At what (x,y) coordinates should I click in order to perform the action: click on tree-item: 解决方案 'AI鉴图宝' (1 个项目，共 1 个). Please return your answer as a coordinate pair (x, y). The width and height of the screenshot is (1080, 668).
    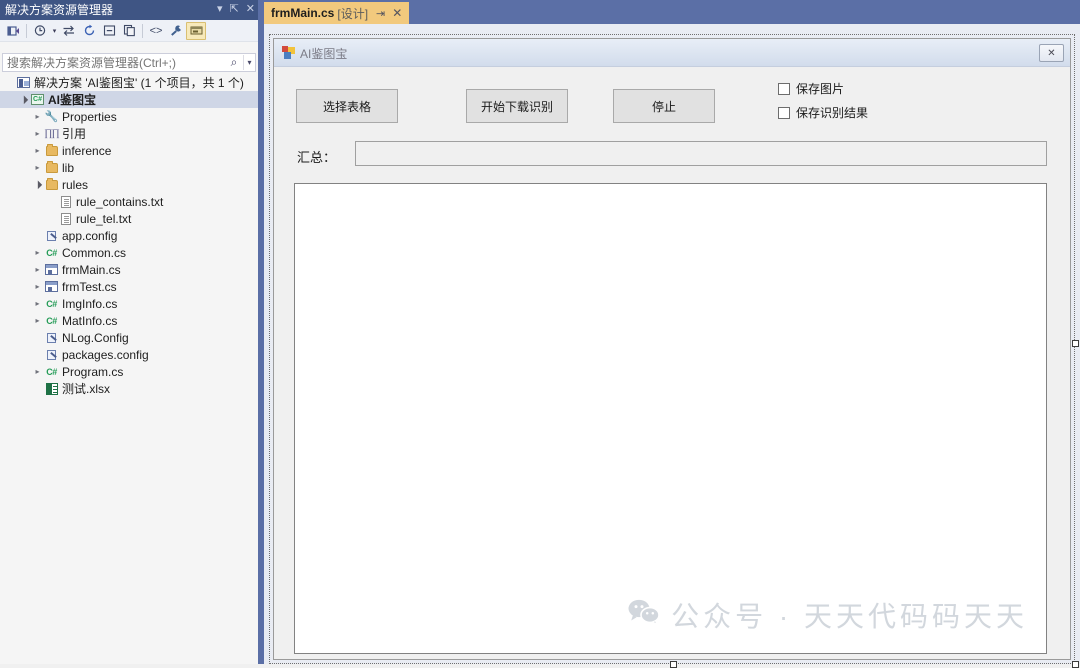
    Looking at the image, I should click on (129, 82).